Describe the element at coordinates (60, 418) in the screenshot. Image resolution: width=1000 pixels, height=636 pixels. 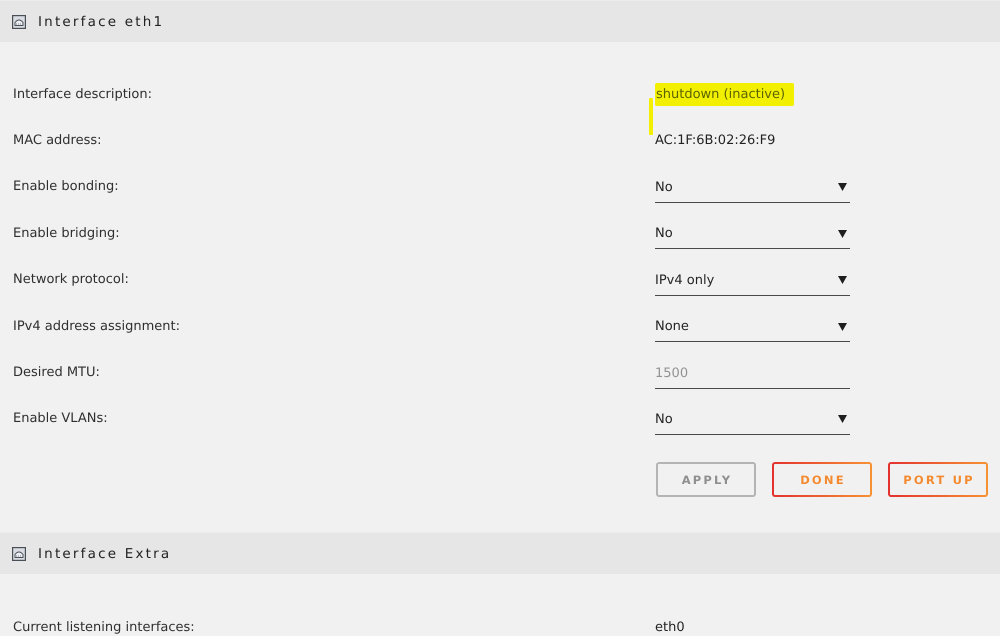
I see `field-label: Enable VLANs:` at that location.